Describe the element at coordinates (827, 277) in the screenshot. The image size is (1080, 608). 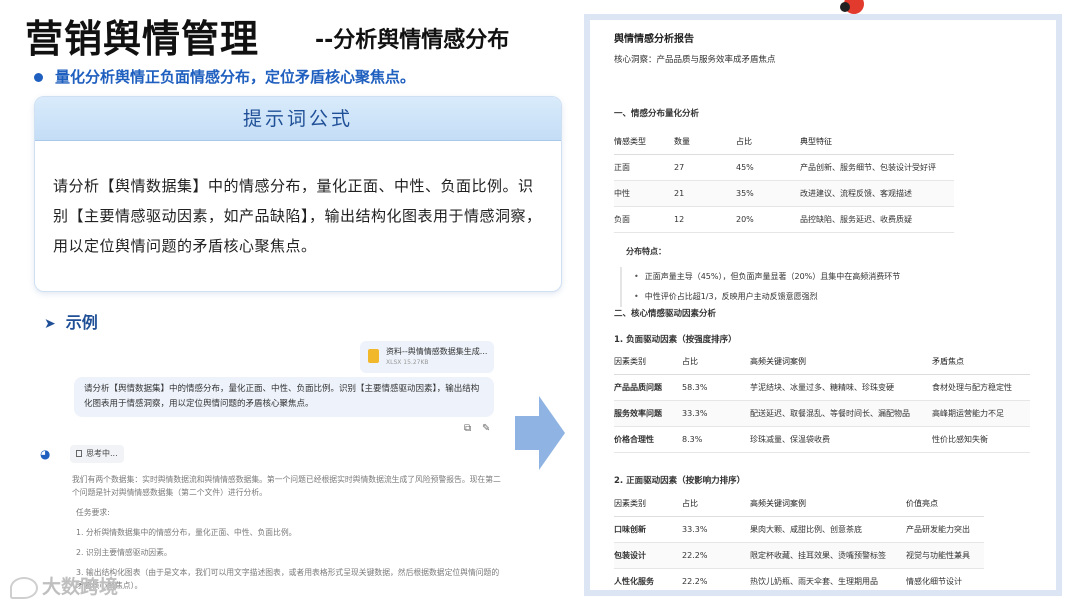
I see `list-item: 正面声量主导（45%），但负面声量显著（20%）且集中在高频消费环节` at that location.